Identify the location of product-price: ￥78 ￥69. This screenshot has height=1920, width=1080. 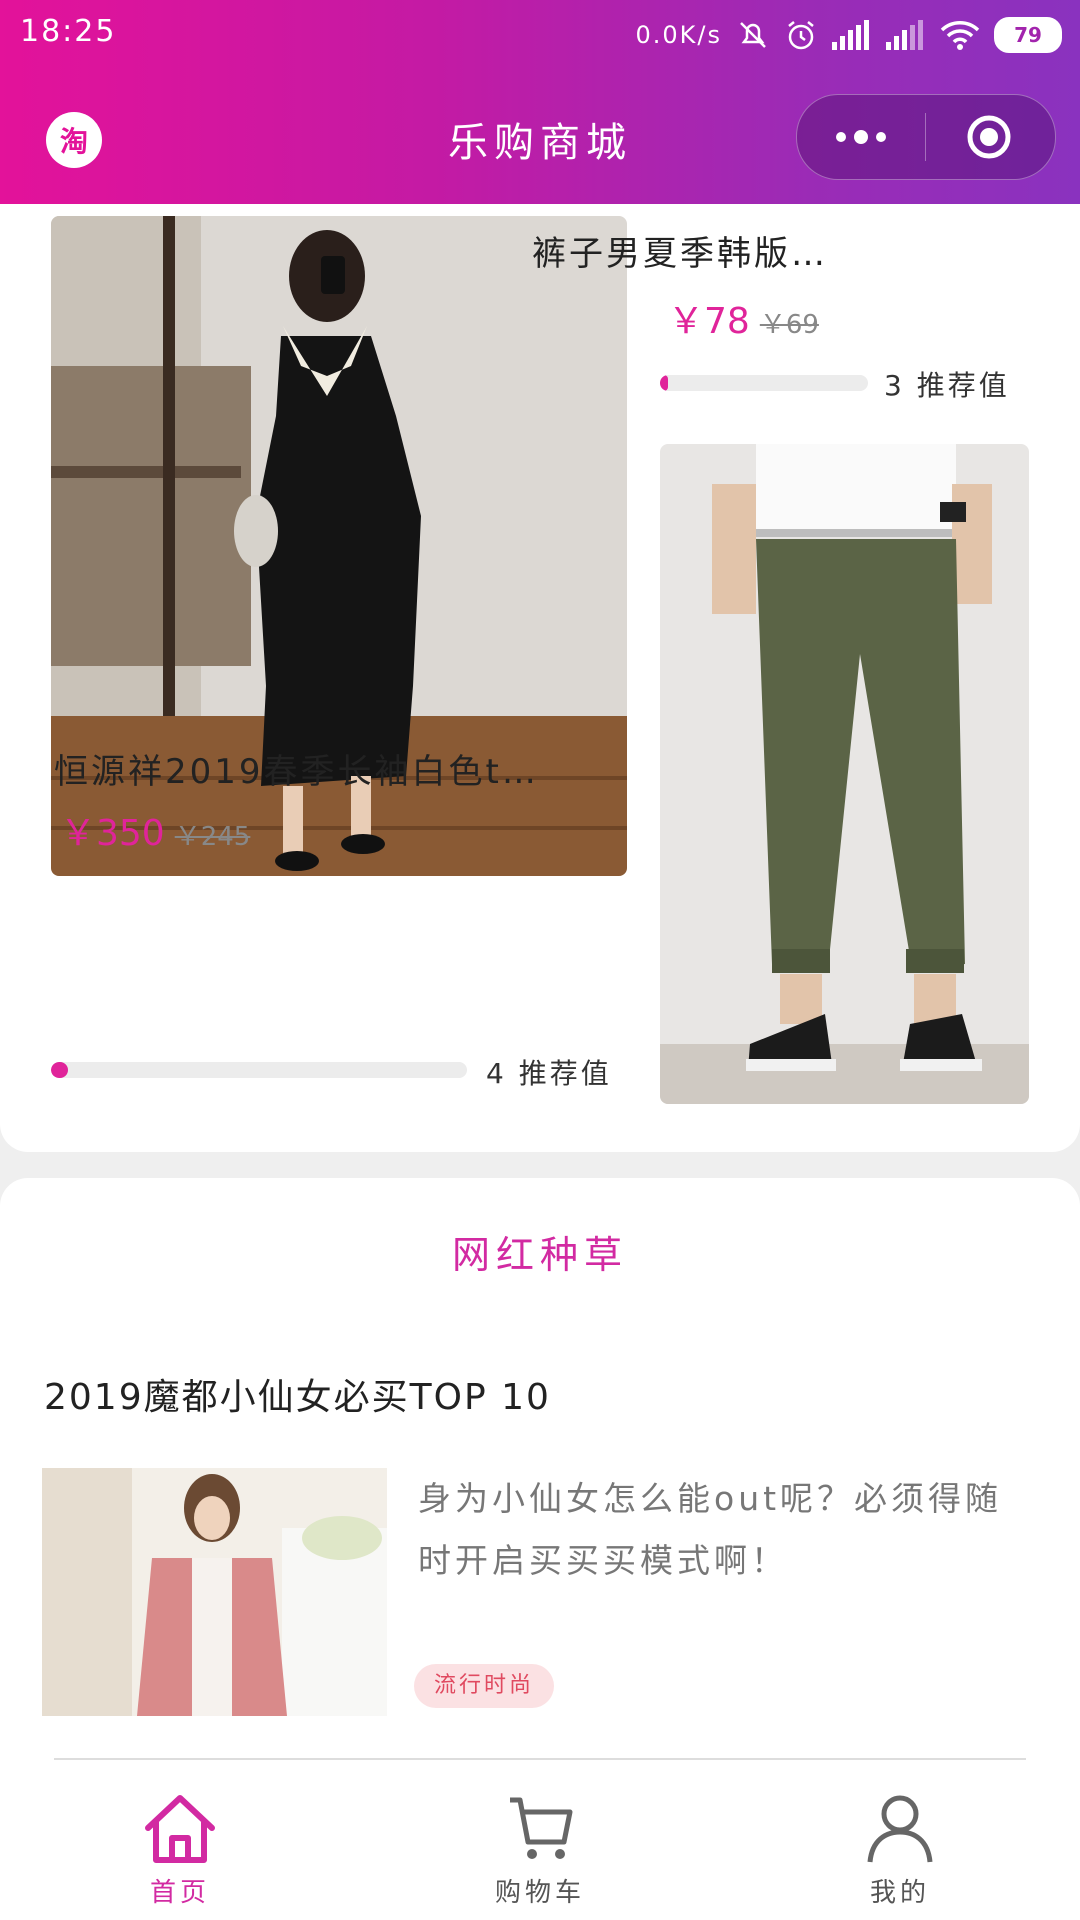
(743, 318).